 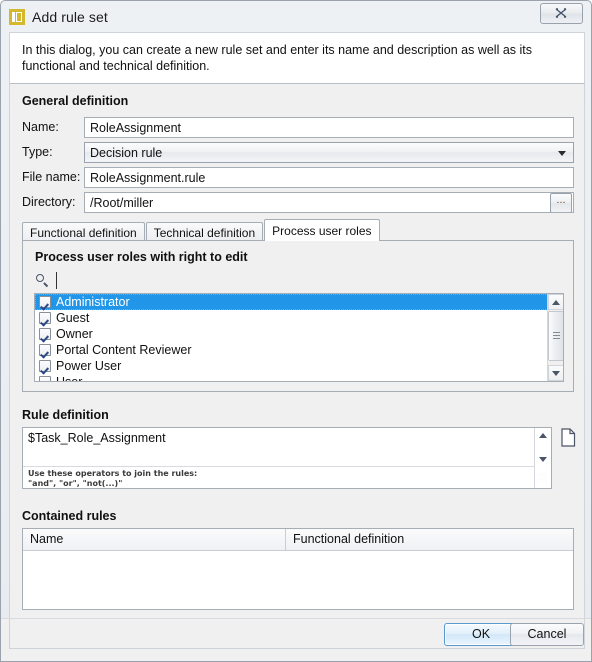 I want to click on list-item: User, so click(x=291, y=377).